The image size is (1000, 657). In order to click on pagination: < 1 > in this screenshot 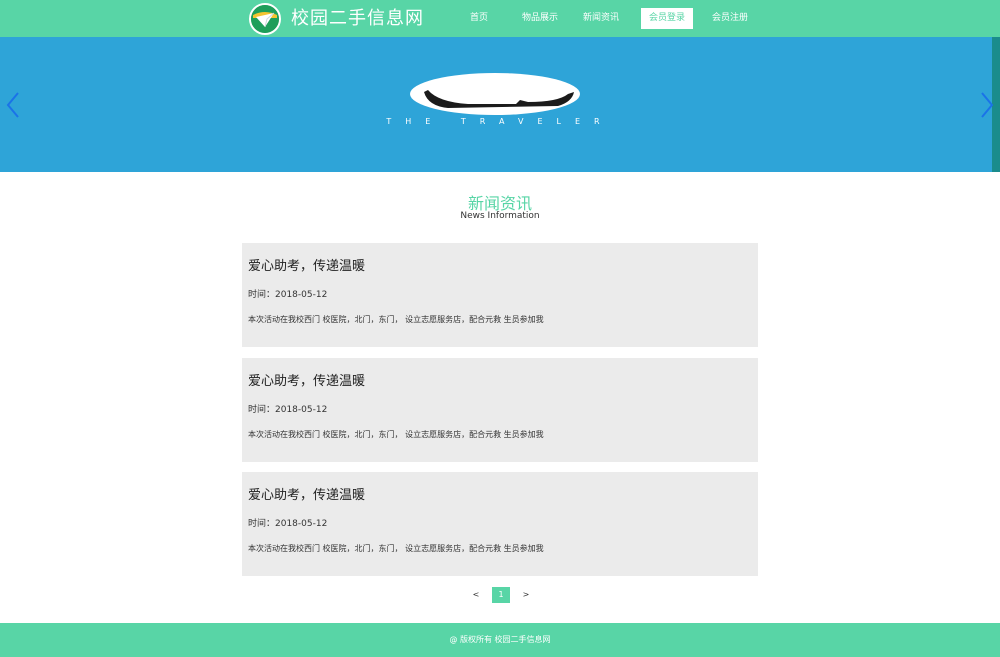, I will do `click(501, 595)`.